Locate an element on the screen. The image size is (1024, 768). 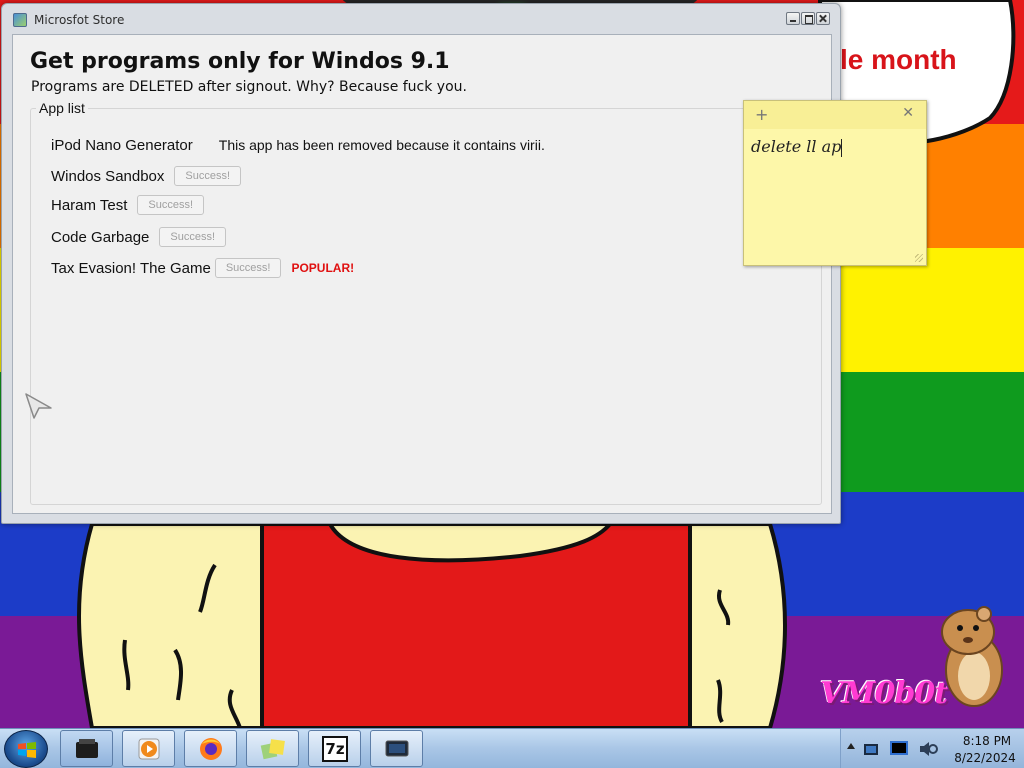
taskbar-item-media-player is located at coordinates (148, 748).